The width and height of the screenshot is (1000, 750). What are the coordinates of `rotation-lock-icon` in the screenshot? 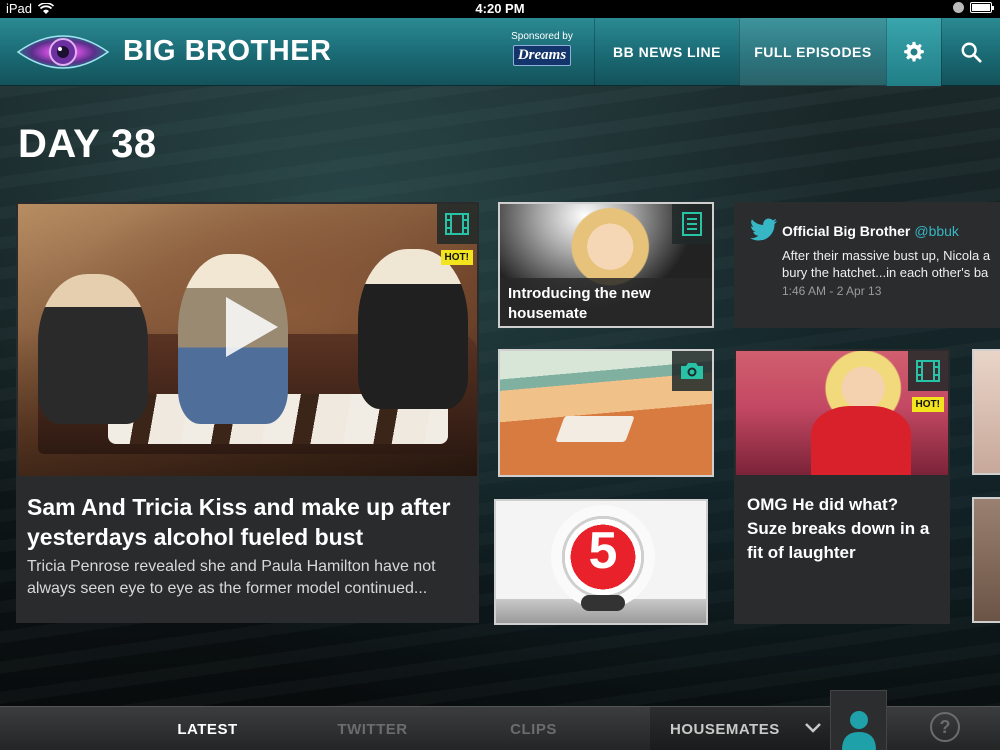 It's located at (958, 7).